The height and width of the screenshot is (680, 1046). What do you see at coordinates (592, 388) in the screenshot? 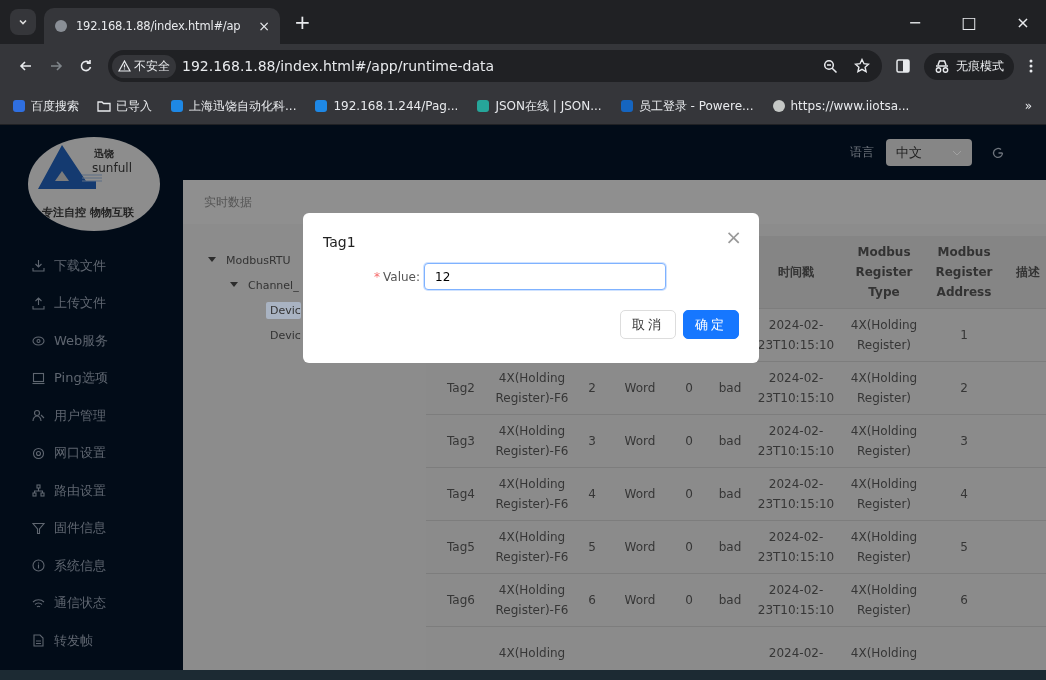
I see `table-cell-text: 2` at bounding box center [592, 388].